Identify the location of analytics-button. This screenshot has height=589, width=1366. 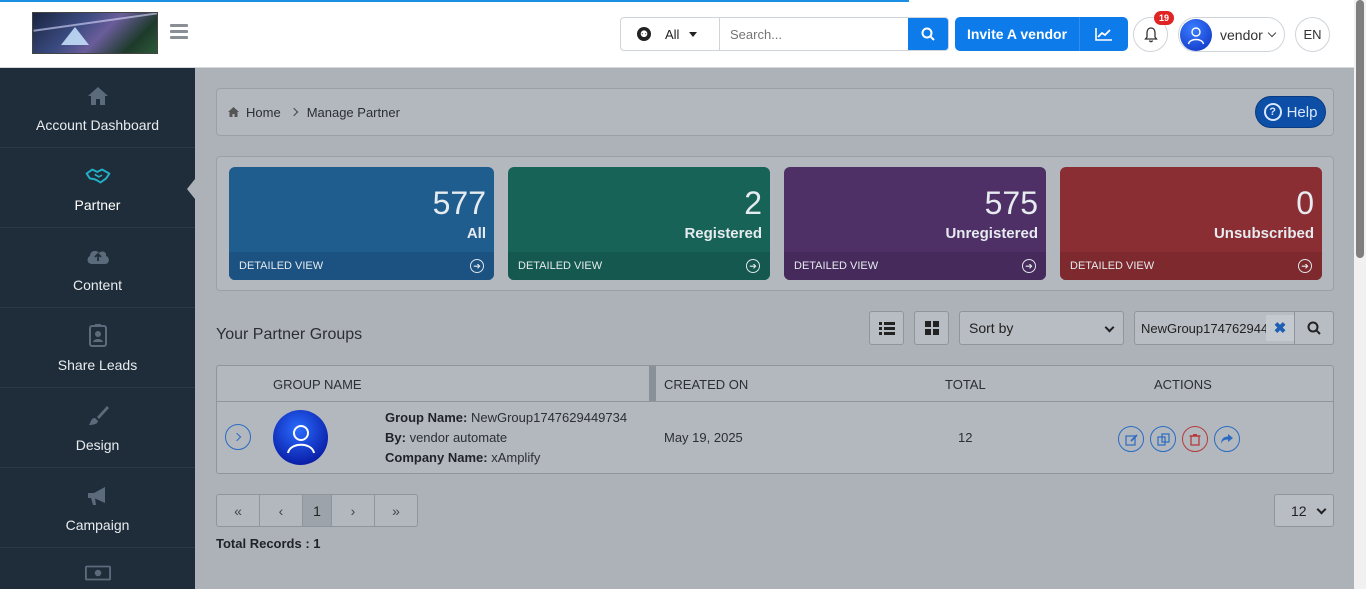
(1104, 34).